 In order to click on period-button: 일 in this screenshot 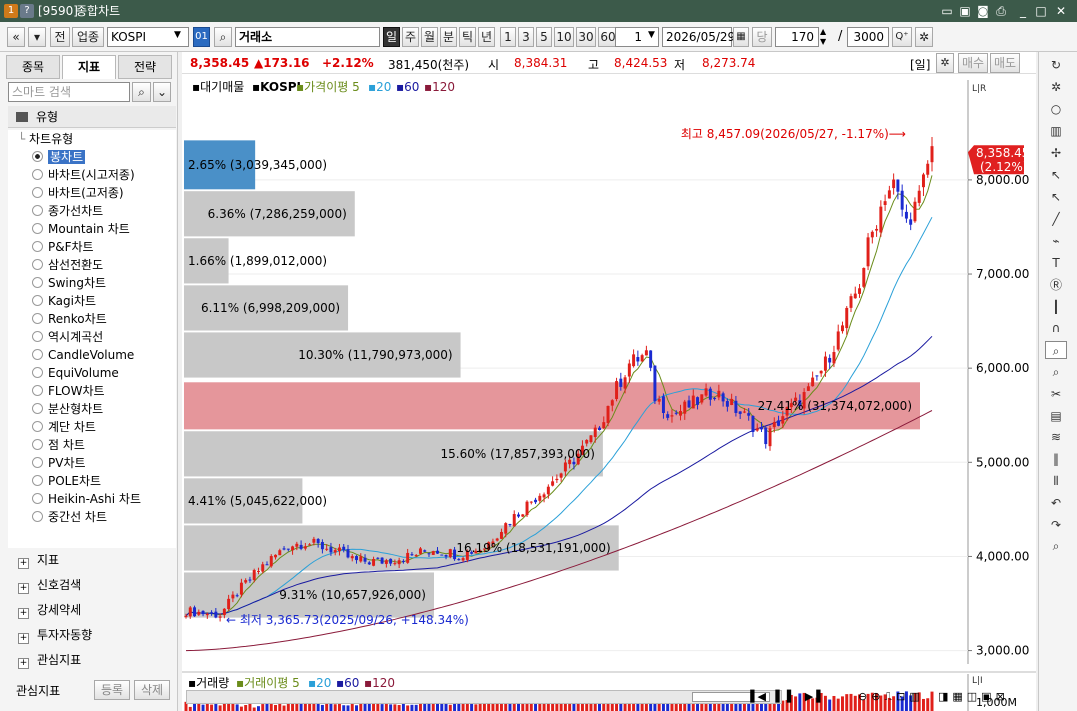, I will do `click(391, 37)`.